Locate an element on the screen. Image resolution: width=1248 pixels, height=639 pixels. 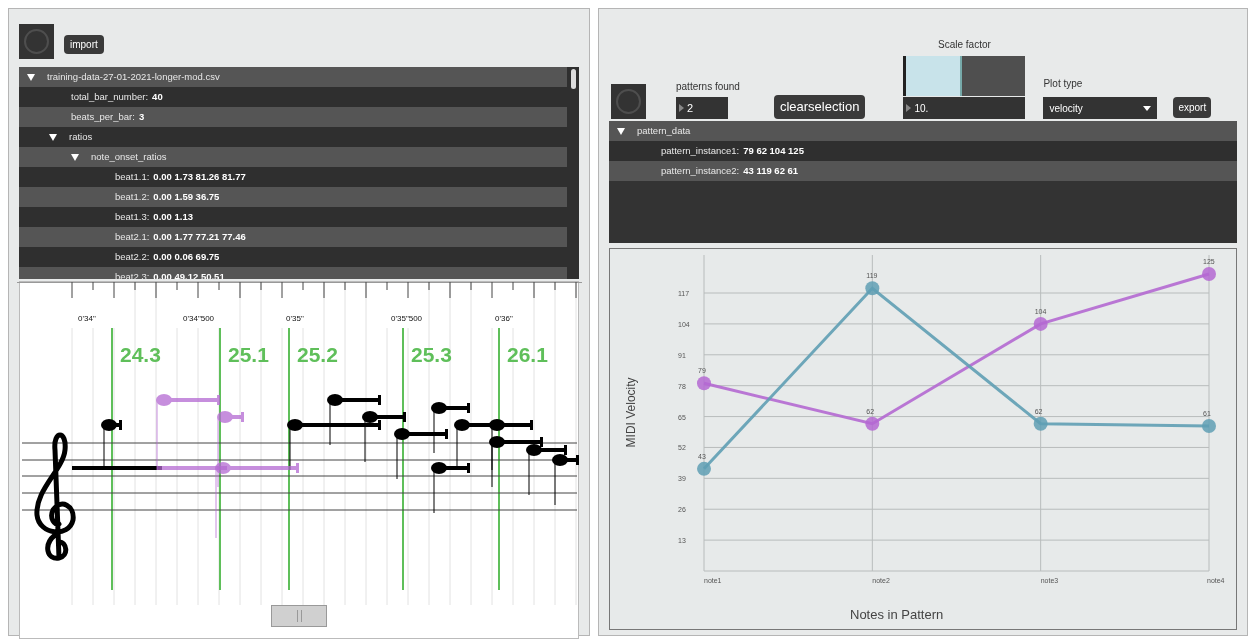
tree-label: beats_per_bar: is located at coordinates (103, 116).